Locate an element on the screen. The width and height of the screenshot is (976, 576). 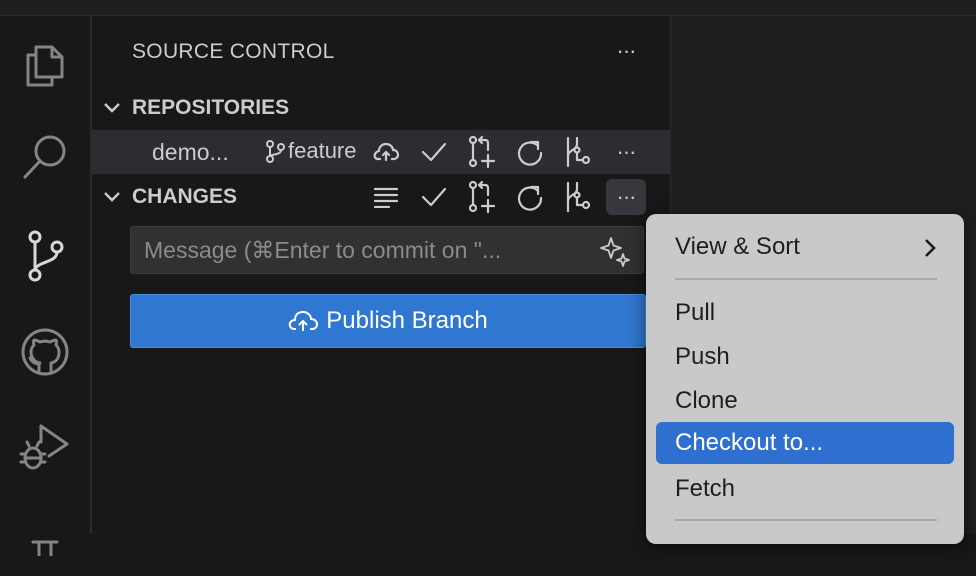
changes-commit-button is located at coordinates (434, 197).